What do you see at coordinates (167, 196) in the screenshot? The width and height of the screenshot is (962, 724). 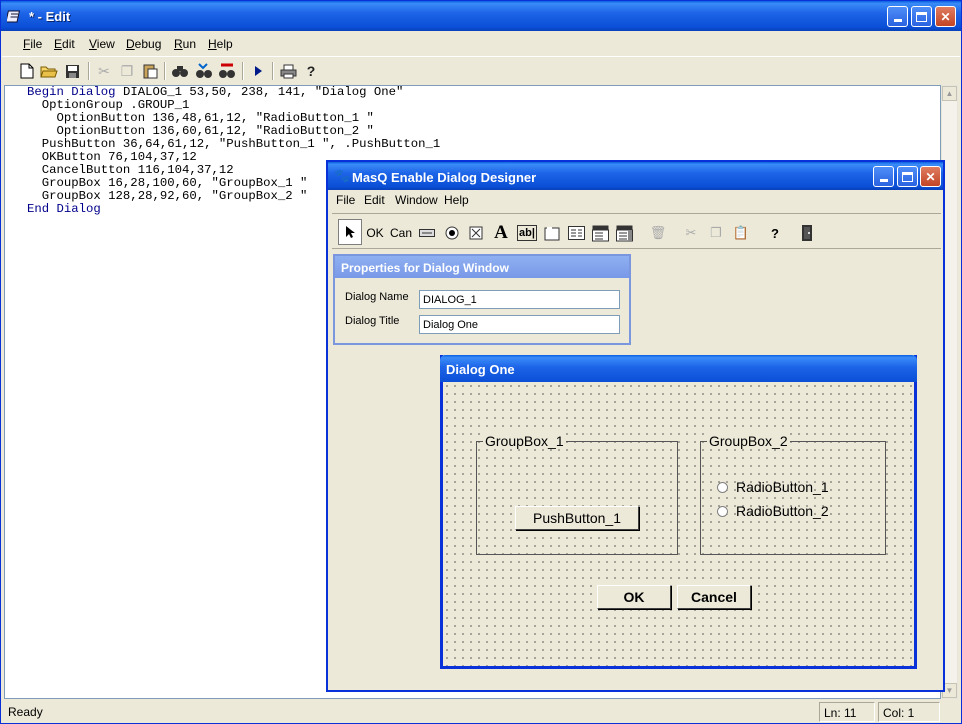 I see `code-text-segment: GroupBox 128,28,92,60, "GroupBox_2 "` at bounding box center [167, 196].